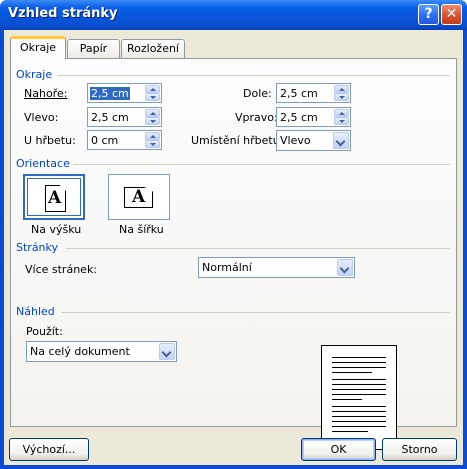 The width and height of the screenshot is (467, 469). Describe the element at coordinates (110, 93) in the screenshot. I see `top-margin-value: 2,5 cm` at that location.